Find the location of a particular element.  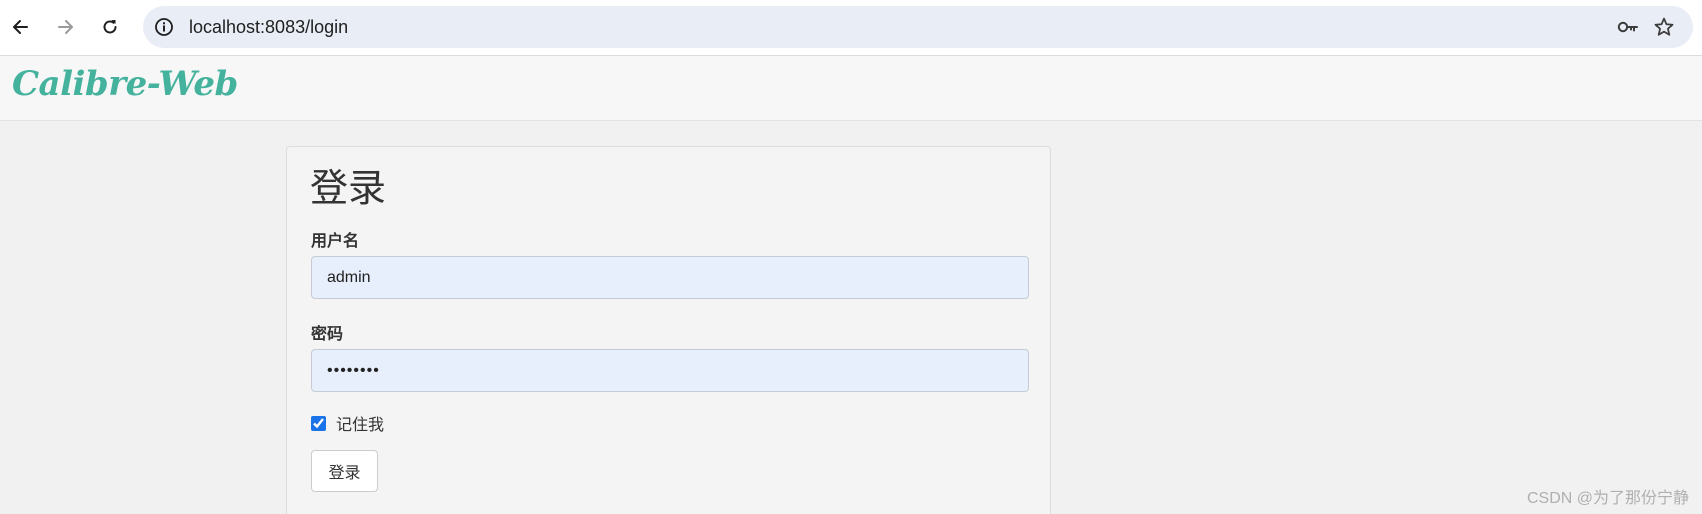

browser-toolbar: localhost:8083/login is located at coordinates (851, 28).